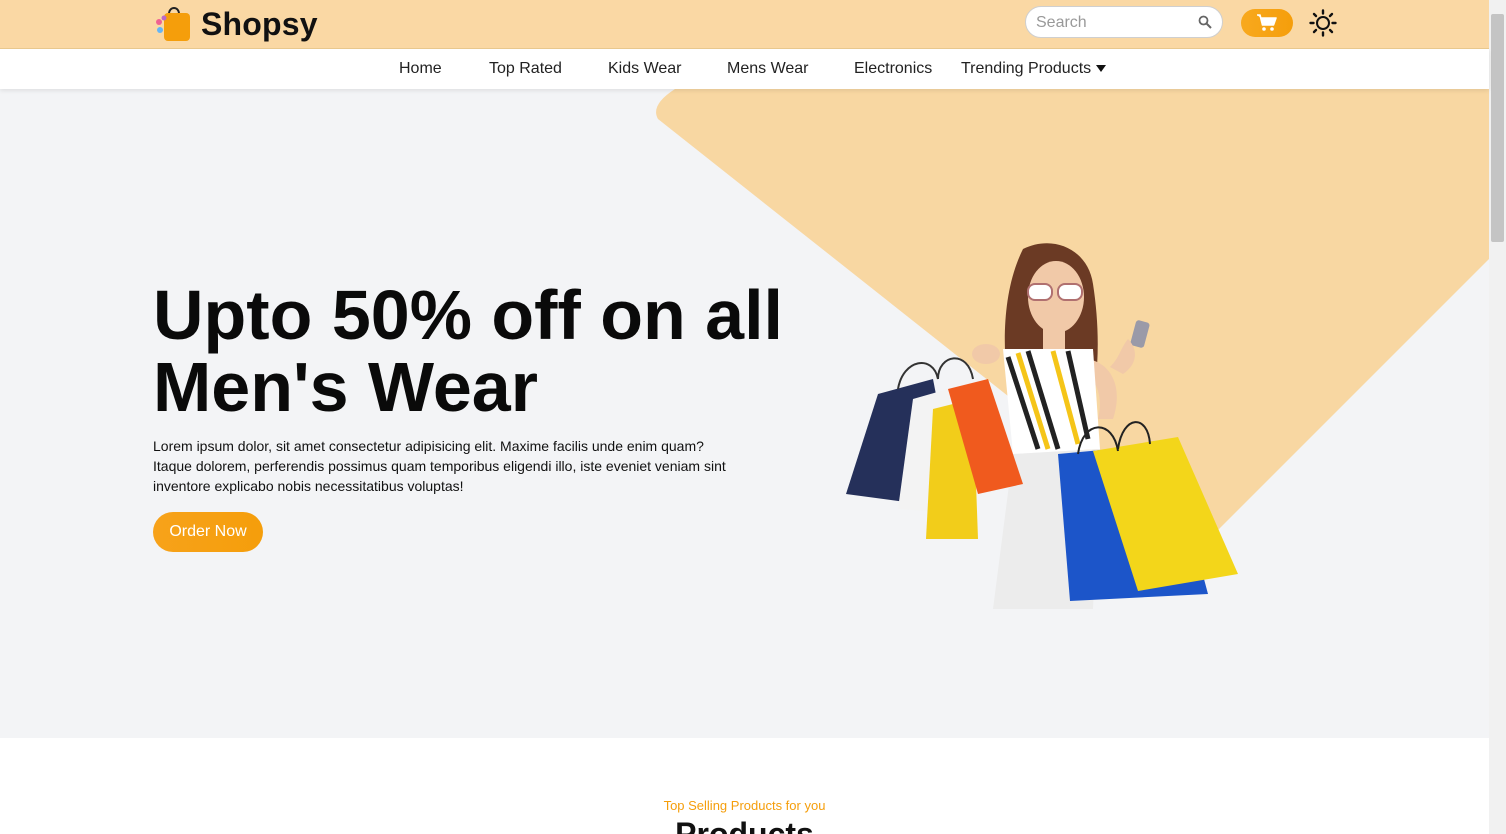 The image size is (1506, 834). What do you see at coordinates (420, 69) in the screenshot?
I see `nav-item-home: Home` at bounding box center [420, 69].